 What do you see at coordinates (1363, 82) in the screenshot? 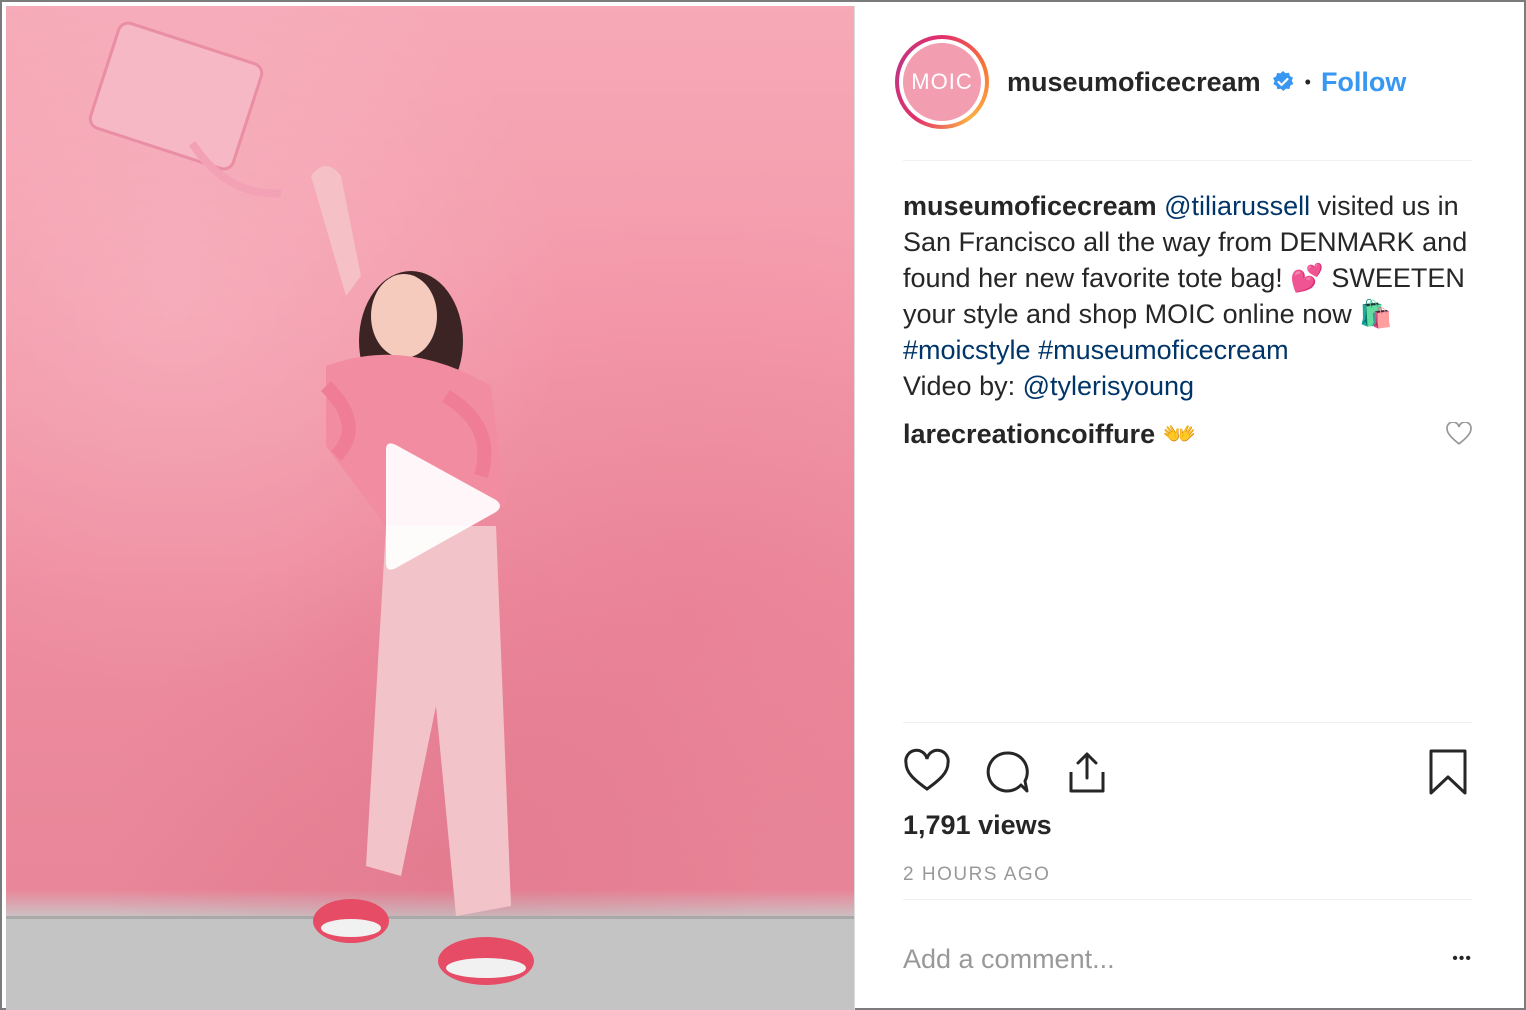
I see `follow-button: Follow` at bounding box center [1363, 82].